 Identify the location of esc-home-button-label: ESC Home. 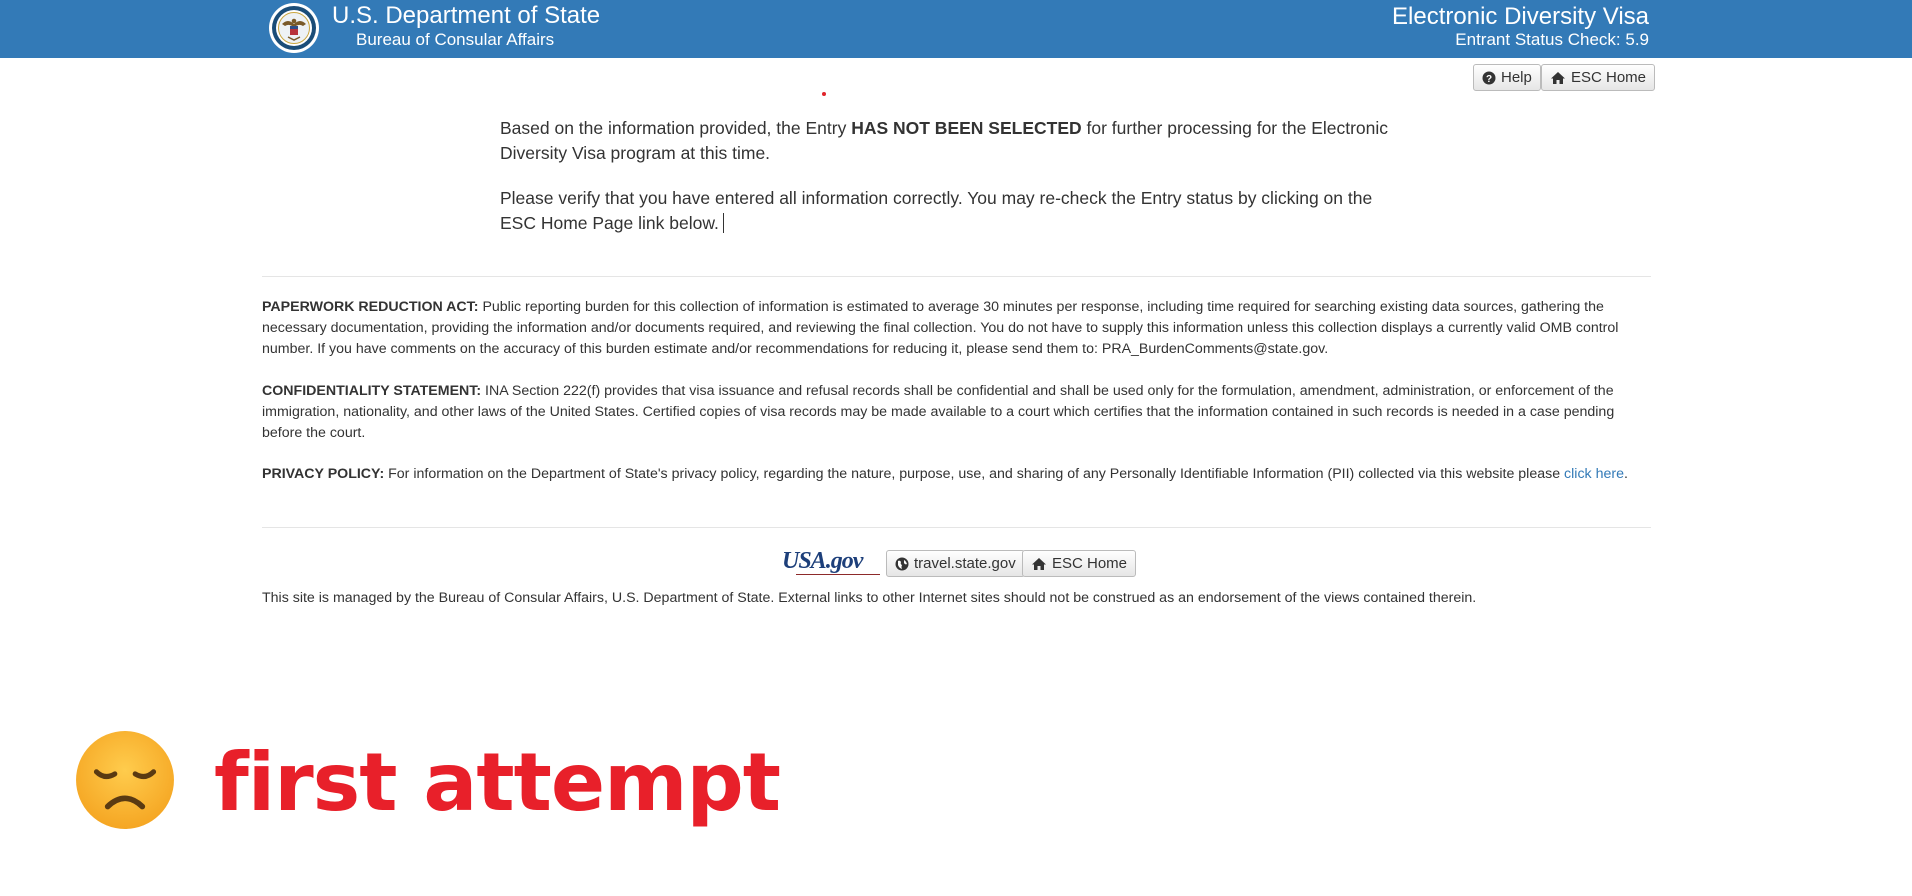
(1609, 77).